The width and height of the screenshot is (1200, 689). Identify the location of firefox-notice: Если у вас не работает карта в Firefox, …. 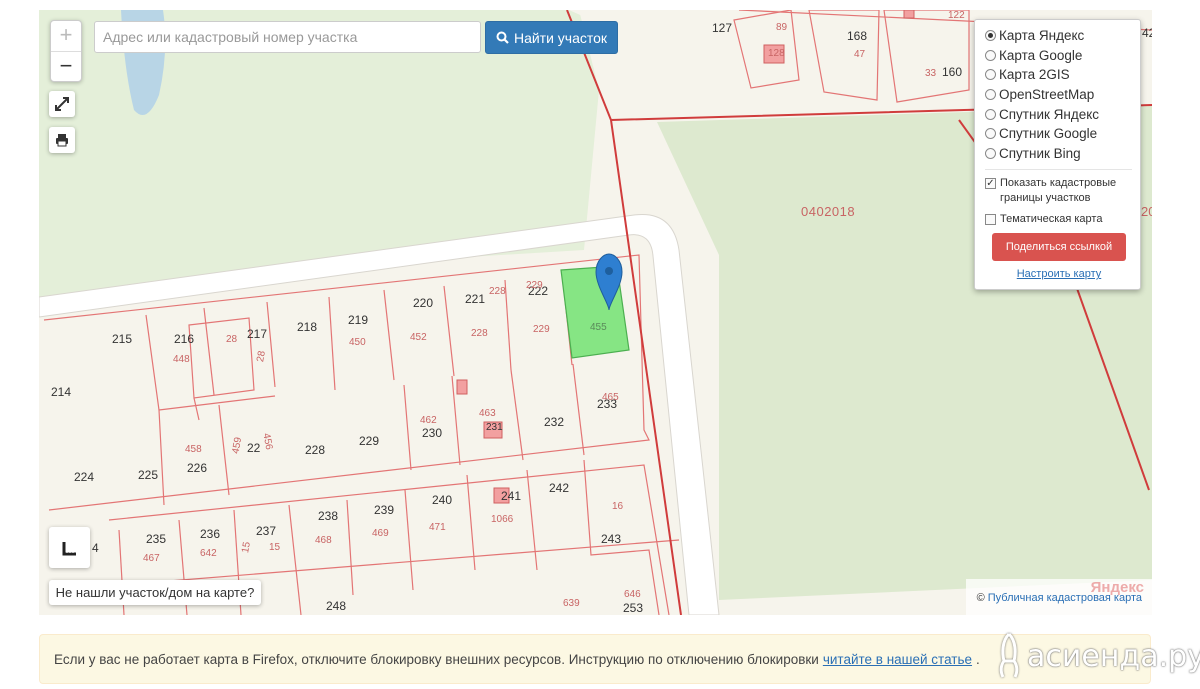
(595, 659).